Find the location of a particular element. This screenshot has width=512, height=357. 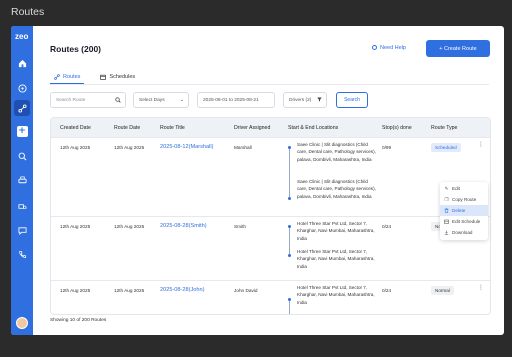

trash-icon is located at coordinates (446, 210).